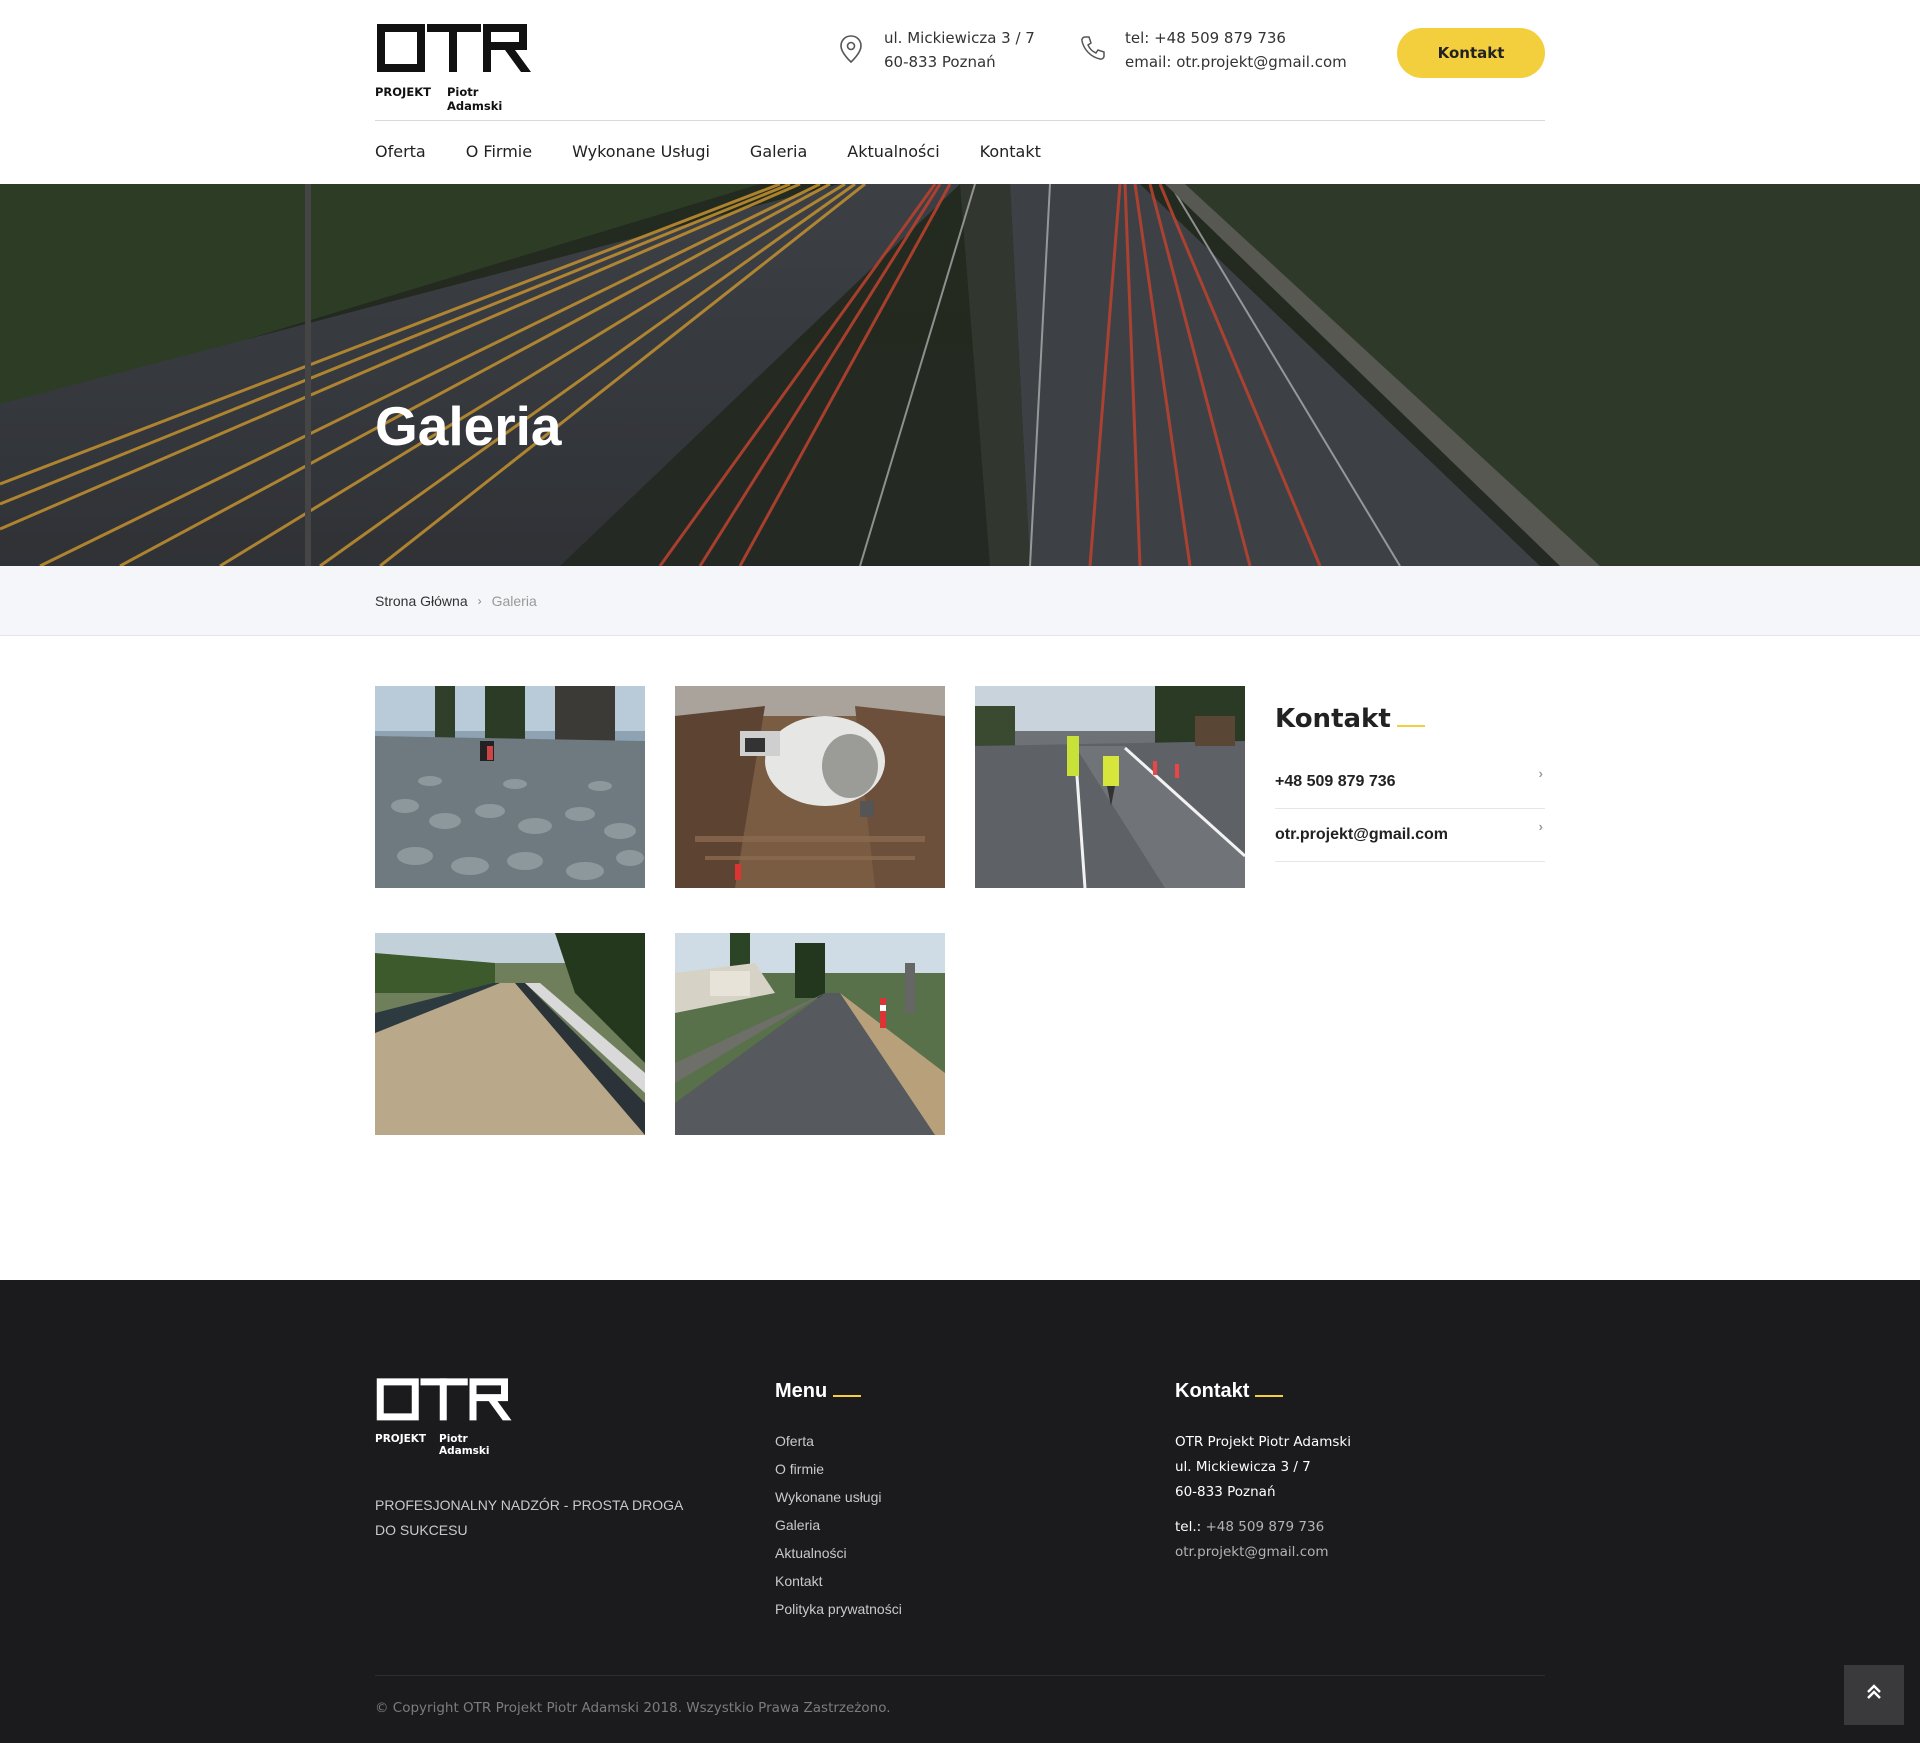 The image size is (1920, 1743). What do you see at coordinates (1212, 1391) in the screenshot?
I see `footer-contact-title-text: Kontakt` at bounding box center [1212, 1391].